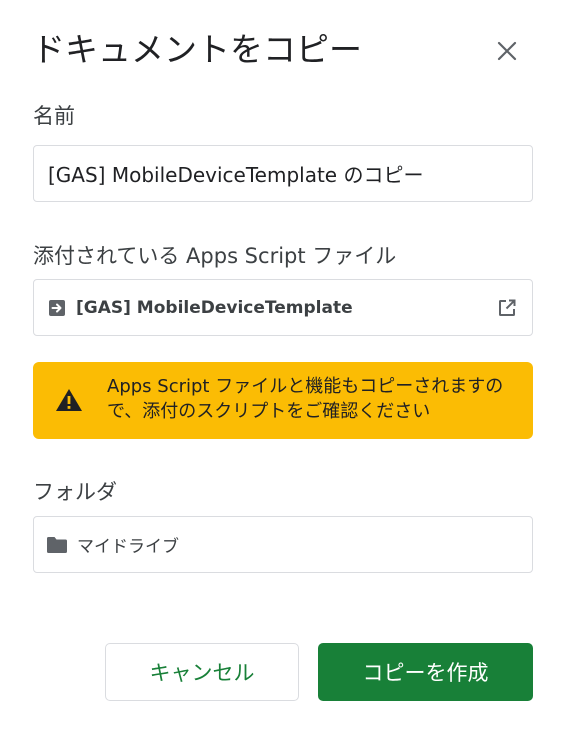 Image resolution: width=566 pixels, height=733 pixels. I want to click on folder-picker: マイドライブ, so click(283, 544).